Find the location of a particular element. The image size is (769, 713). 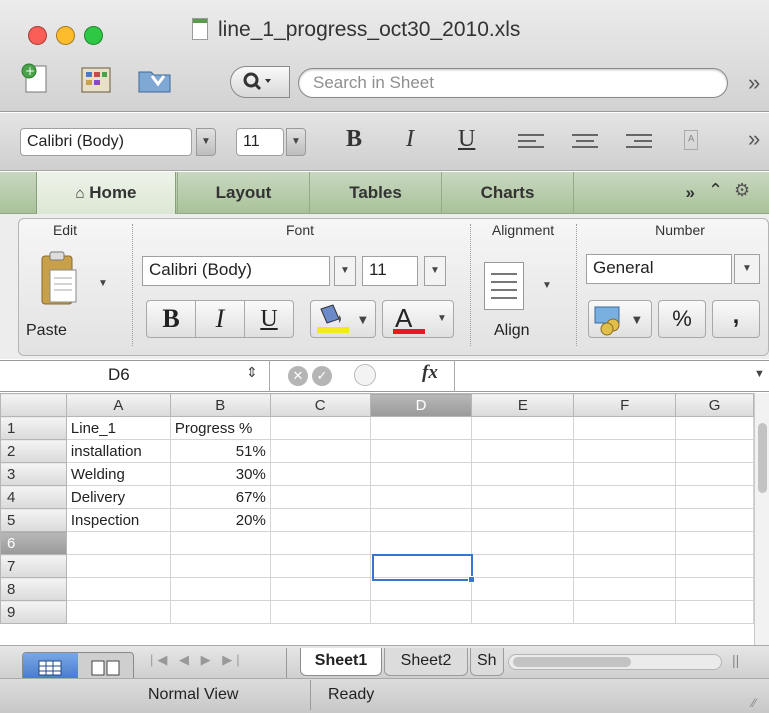

sheet-tab-sheet1: Sheet1 is located at coordinates (341, 662).